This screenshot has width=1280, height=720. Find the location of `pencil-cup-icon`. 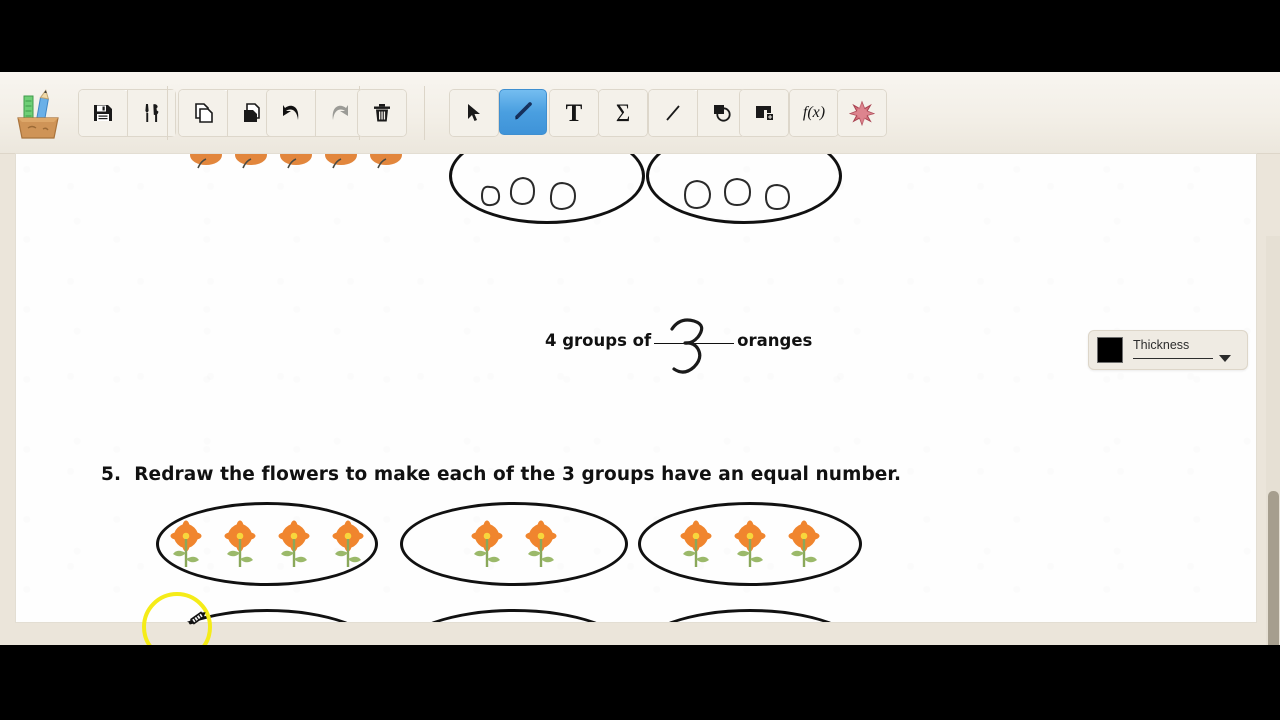

pencil-cup-icon is located at coordinates (38, 113).